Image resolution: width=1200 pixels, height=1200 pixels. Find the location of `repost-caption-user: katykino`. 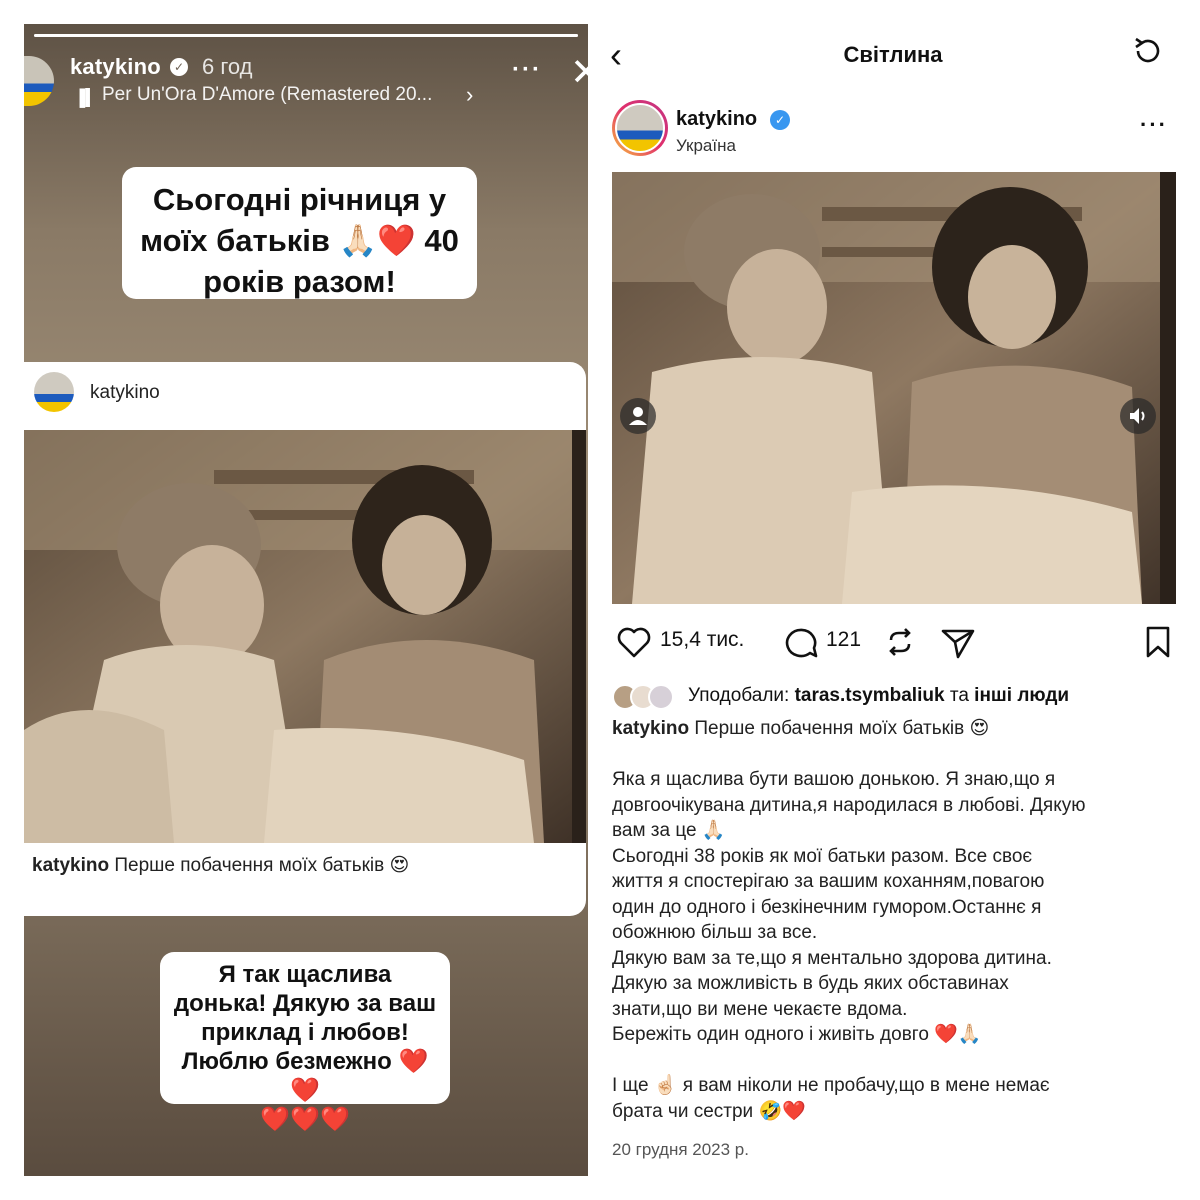

repost-caption-user: katykino is located at coordinates (71, 865).